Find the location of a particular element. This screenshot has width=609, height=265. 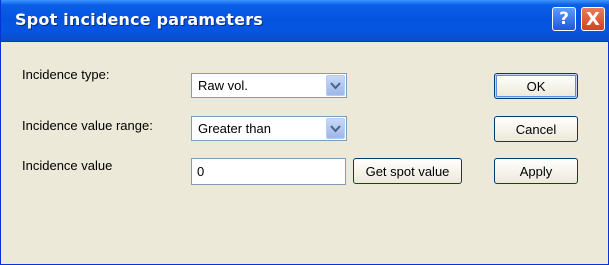

incidence-type-dropdown-button is located at coordinates (335, 85).